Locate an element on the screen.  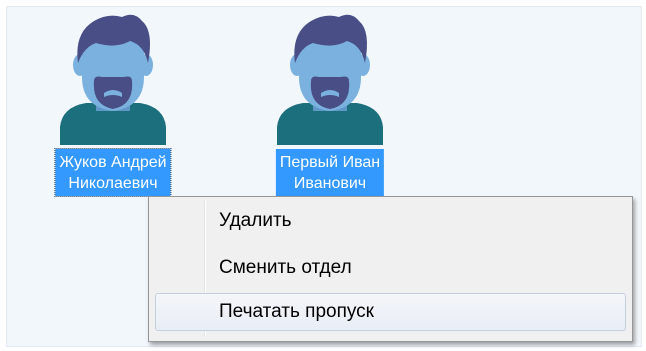
menu-item-label: Удалить is located at coordinates (255, 220).